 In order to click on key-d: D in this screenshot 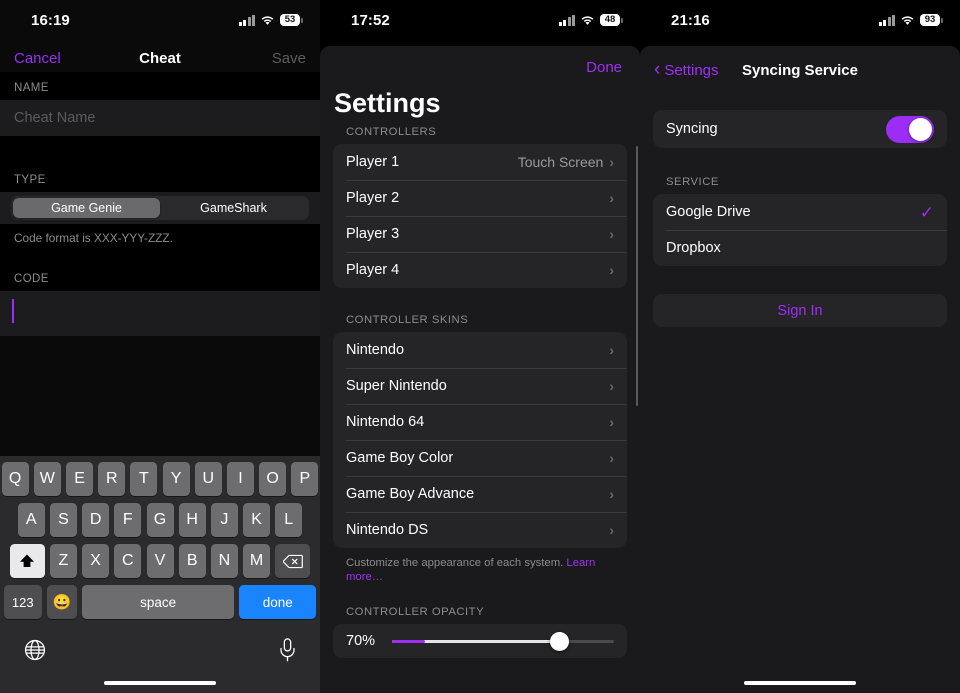, I will do `click(96, 520)`.